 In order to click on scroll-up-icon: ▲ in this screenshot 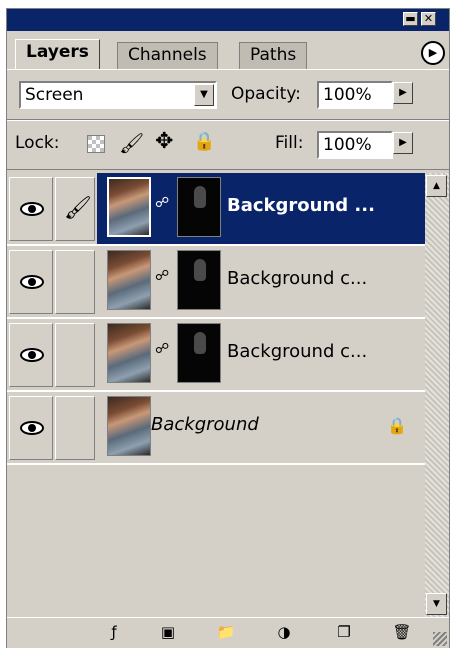, I will do `click(436, 186)`.